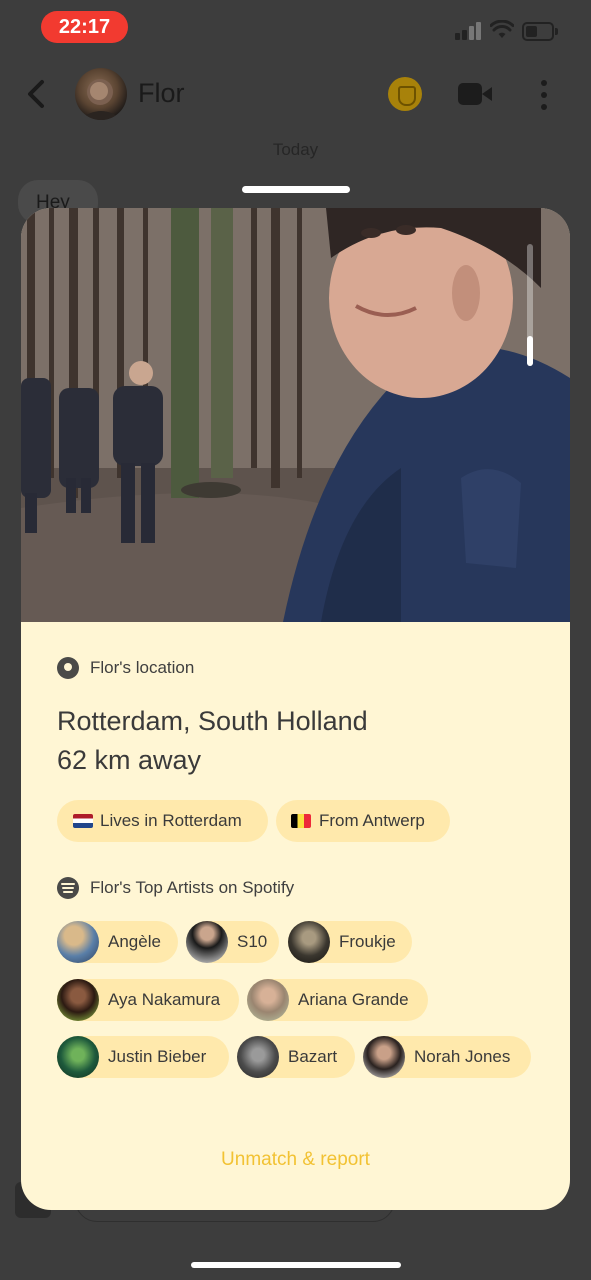  Describe the element at coordinates (295, 28) in the screenshot. I see `status-bar: 22:17` at that location.